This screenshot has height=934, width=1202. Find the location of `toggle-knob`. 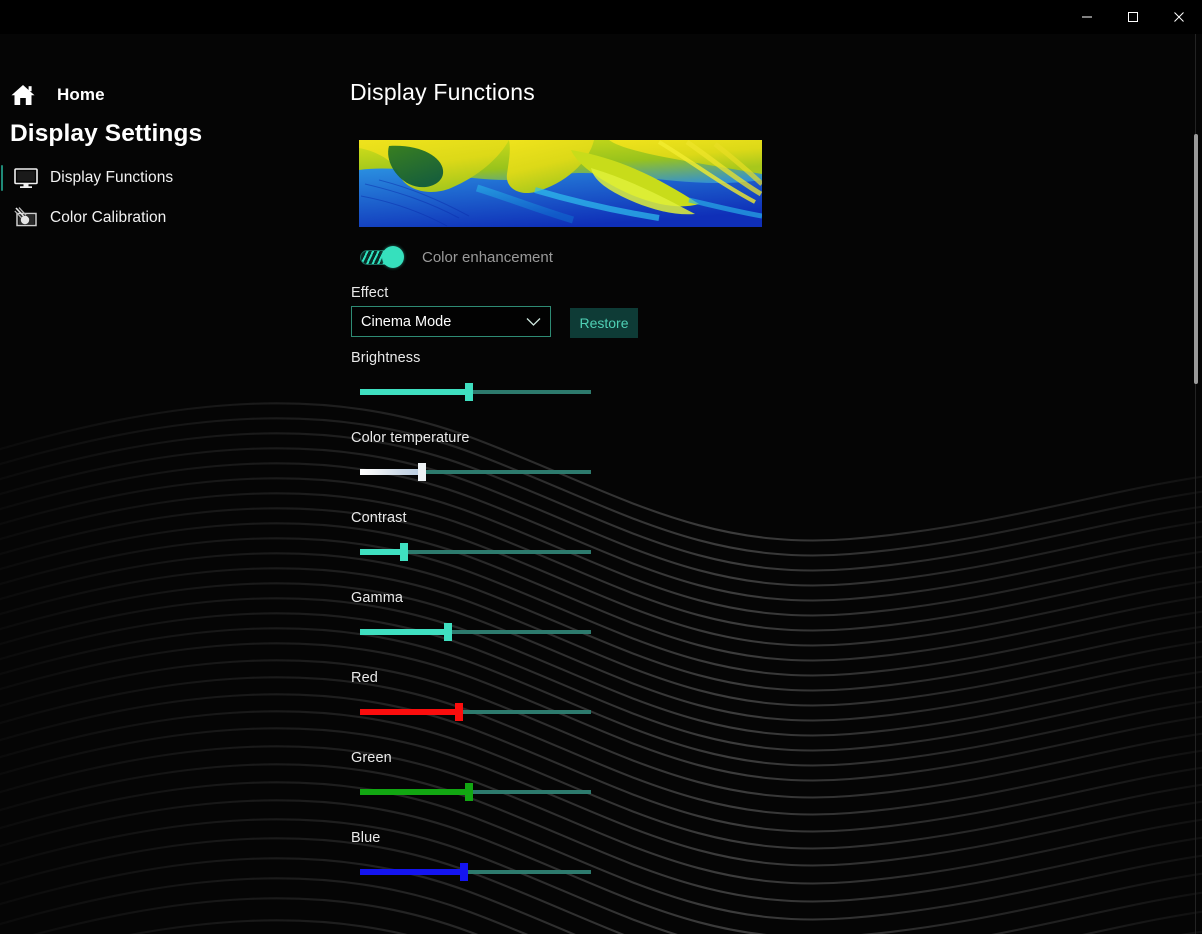

toggle-knob is located at coordinates (393, 257).